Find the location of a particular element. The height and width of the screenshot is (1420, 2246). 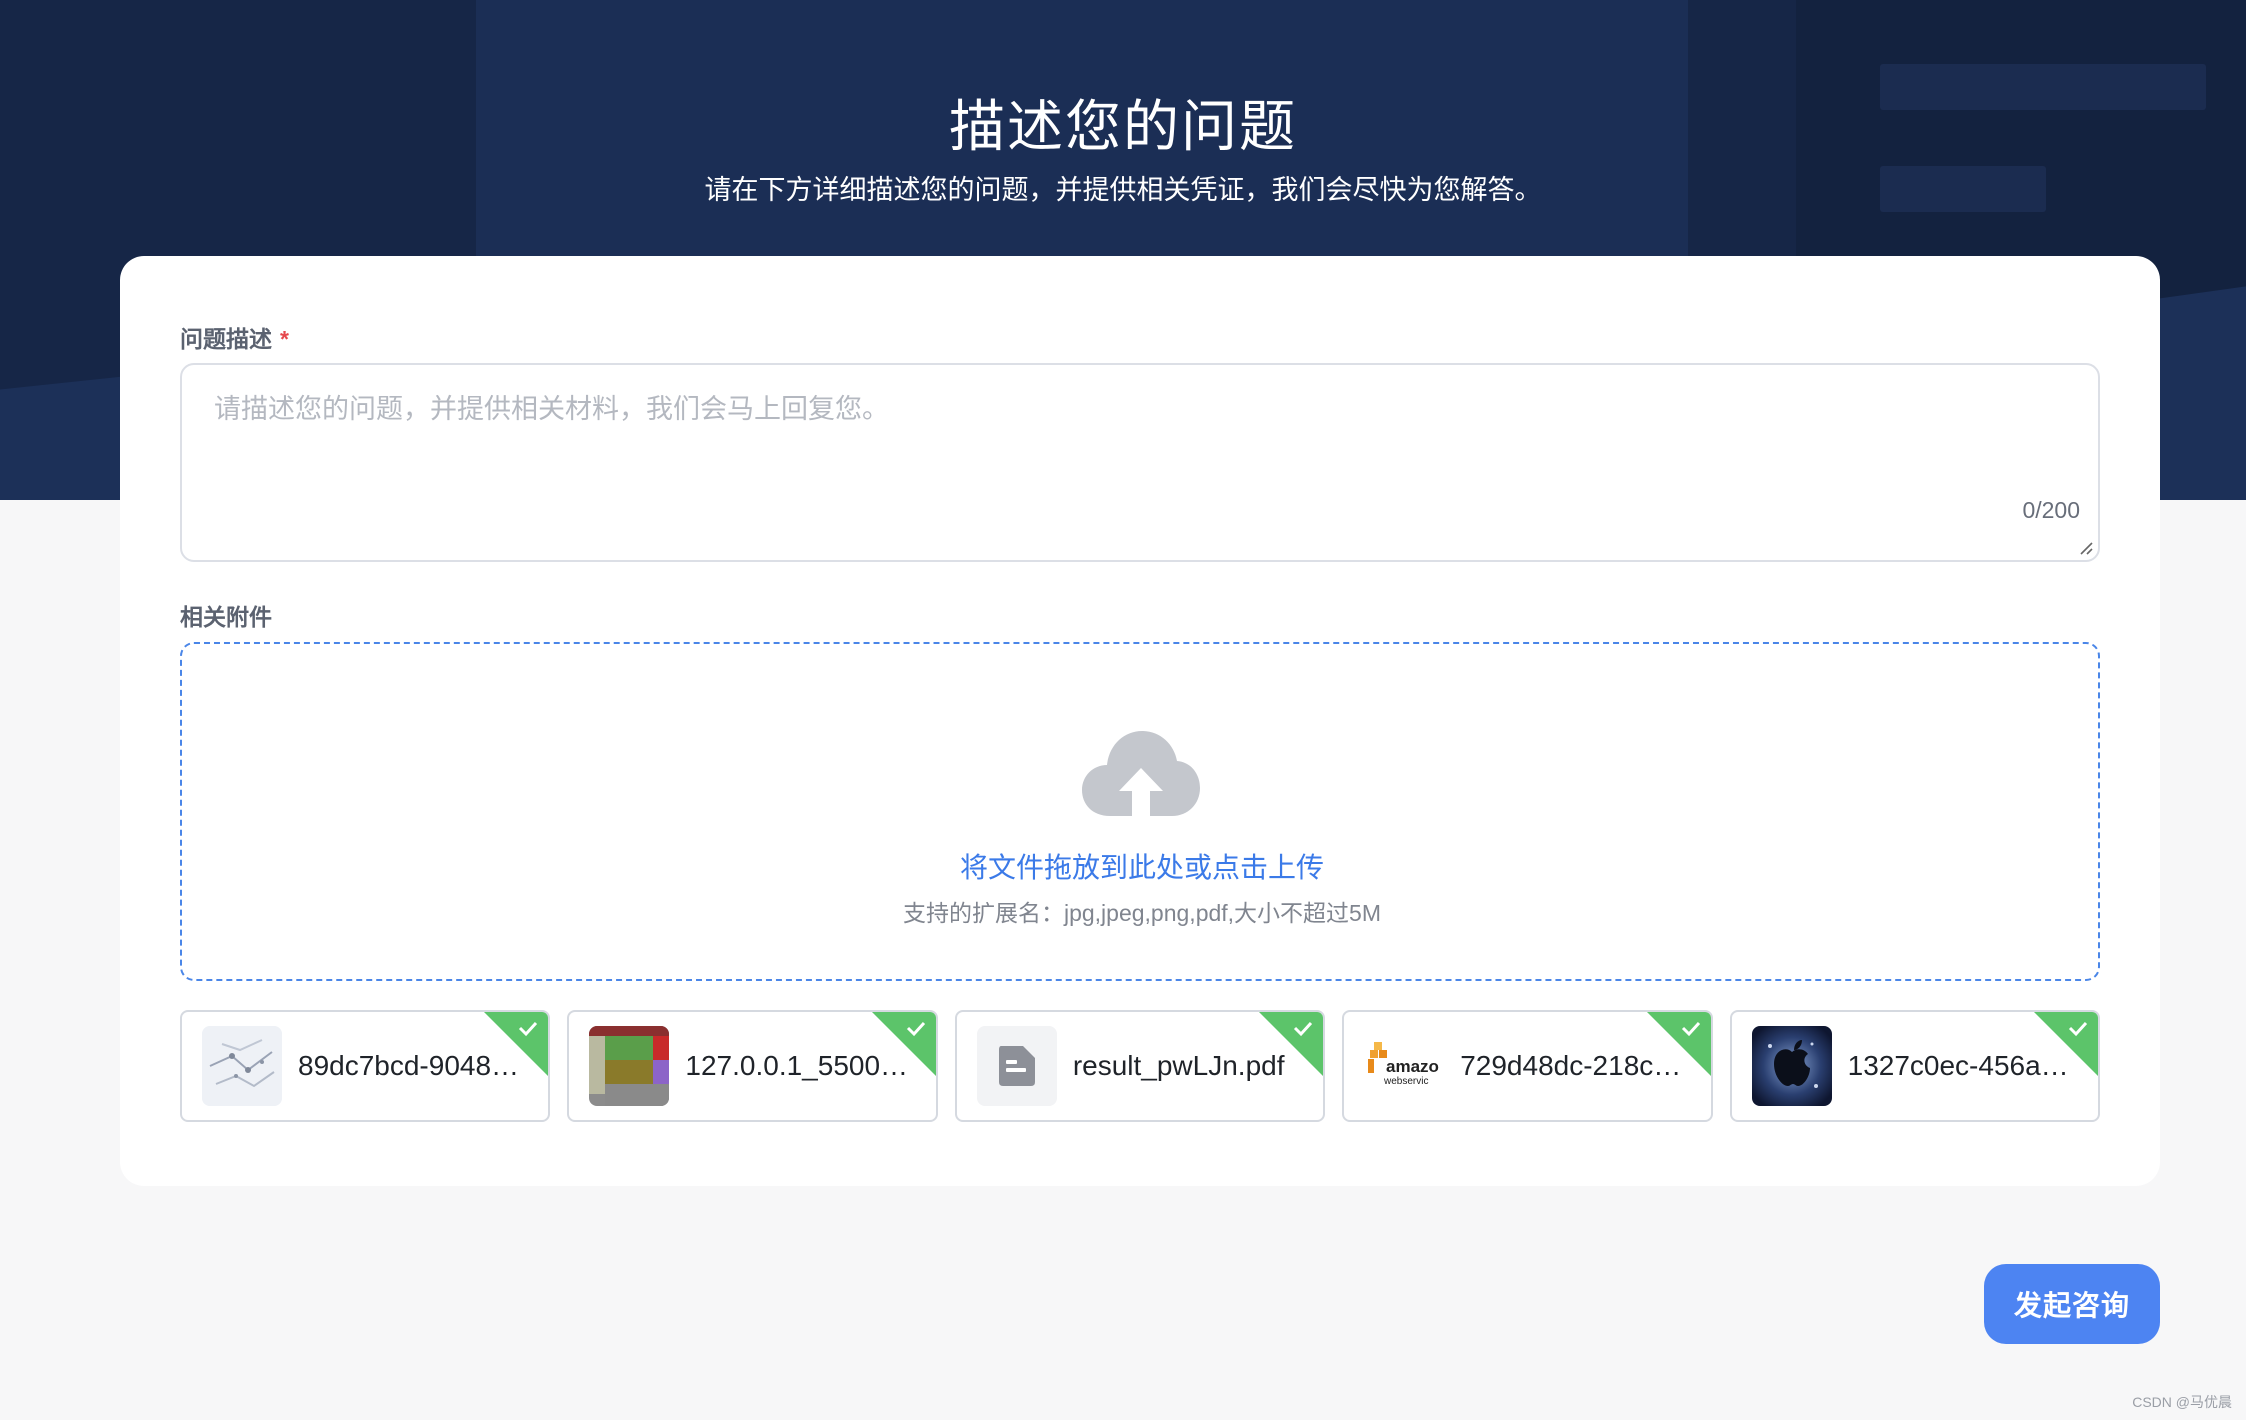

submit-consultation-button: 发起咨询 is located at coordinates (2072, 1304).